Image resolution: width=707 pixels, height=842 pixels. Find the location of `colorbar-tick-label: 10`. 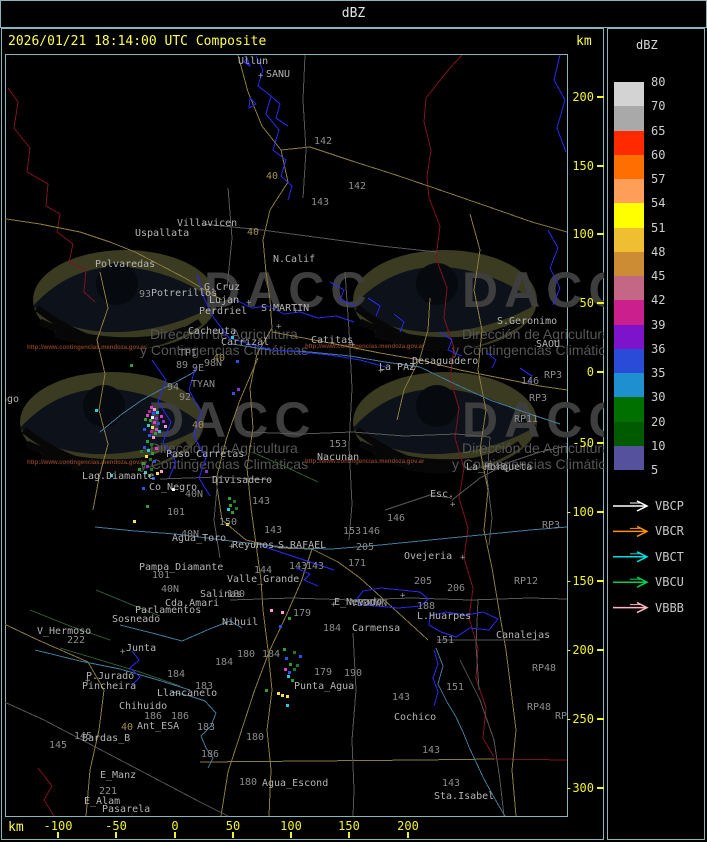

colorbar-tick-label: 10 is located at coordinates (658, 445).